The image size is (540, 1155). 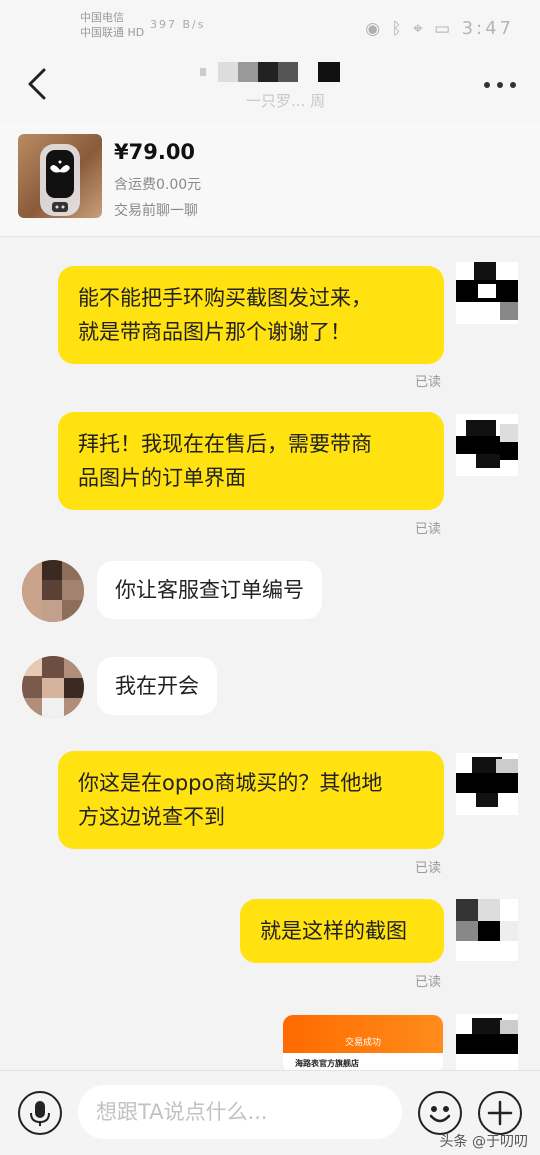 I want to click on eye-icon: ◉, so click(x=374, y=29).